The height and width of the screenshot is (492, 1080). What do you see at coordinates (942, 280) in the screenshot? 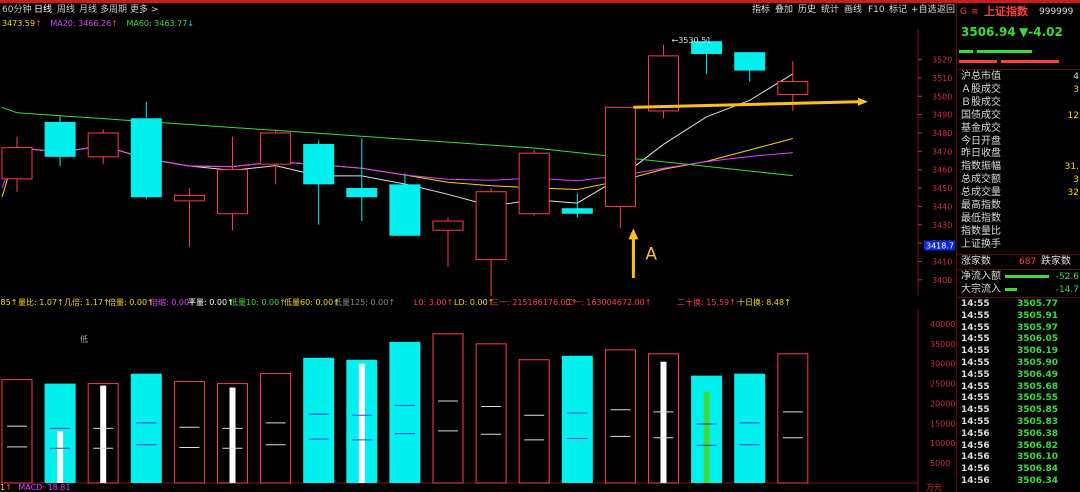
I see `price-tick-label: 3400` at bounding box center [942, 280].